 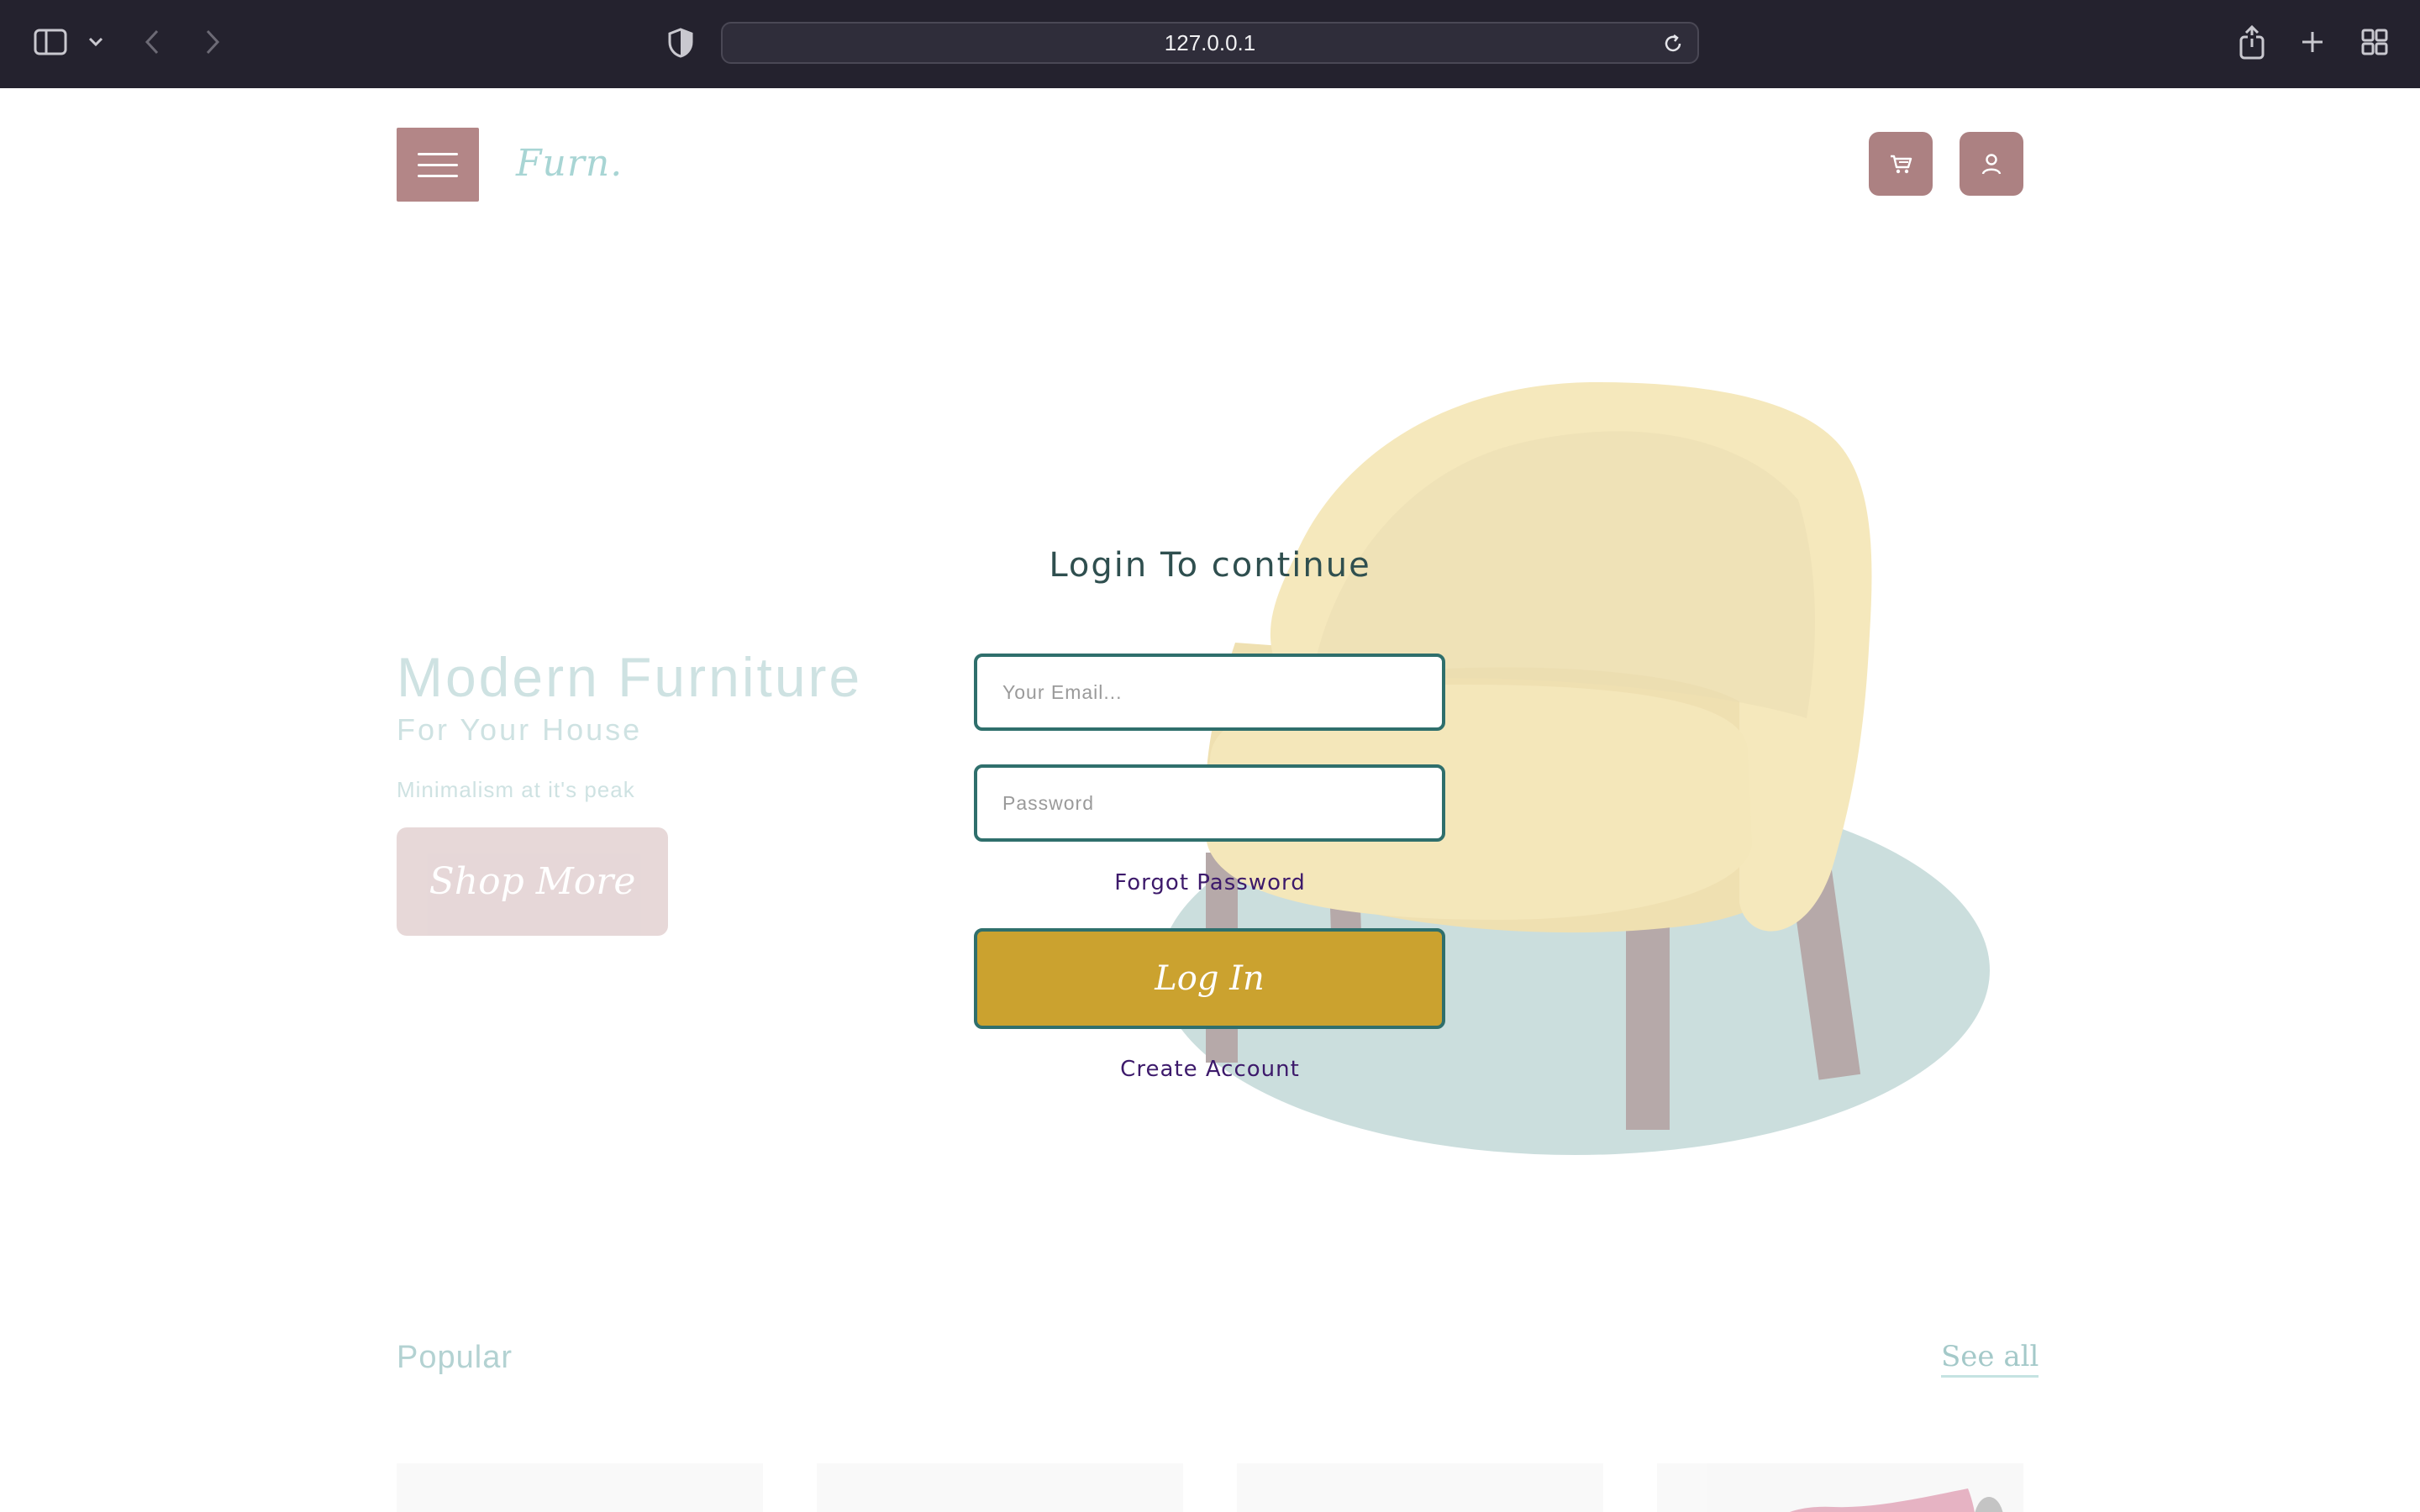 What do you see at coordinates (1210, 882) in the screenshot?
I see `forgot-password-link: Forgot Password` at bounding box center [1210, 882].